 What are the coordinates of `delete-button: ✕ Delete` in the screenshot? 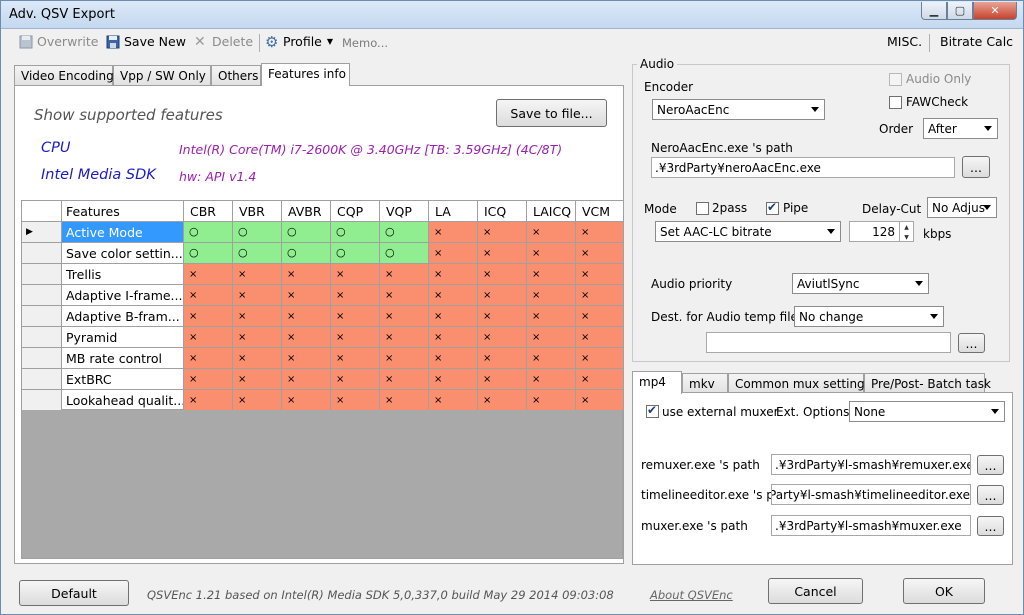 It's located at (223, 41).